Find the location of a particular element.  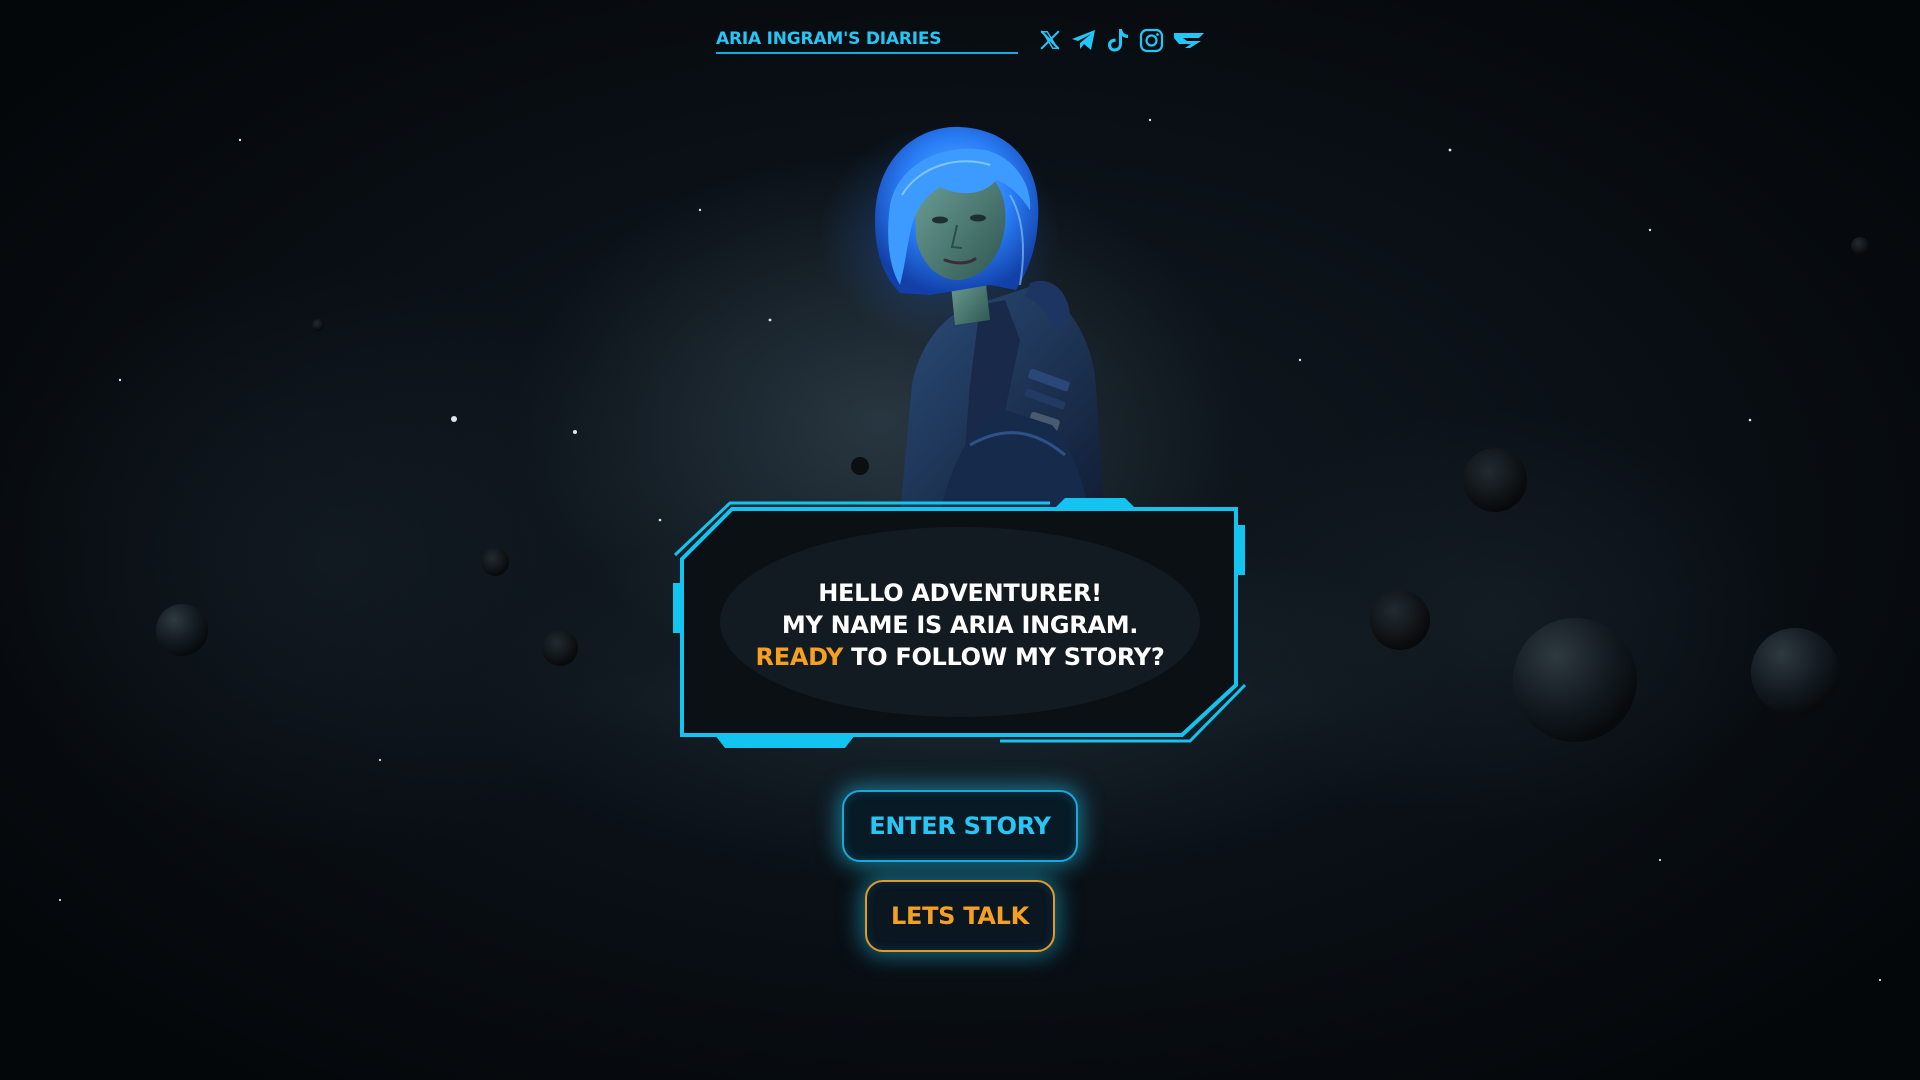

social-links is located at coordinates (1120, 40).